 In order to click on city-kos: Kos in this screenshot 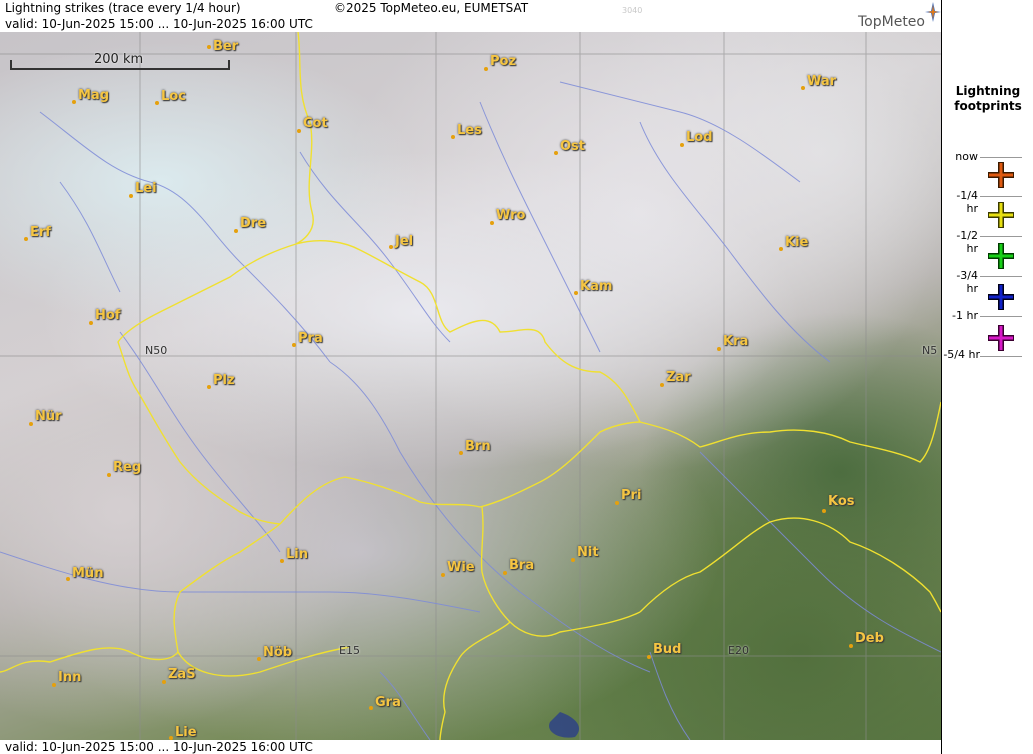, I will do `click(841, 501)`.